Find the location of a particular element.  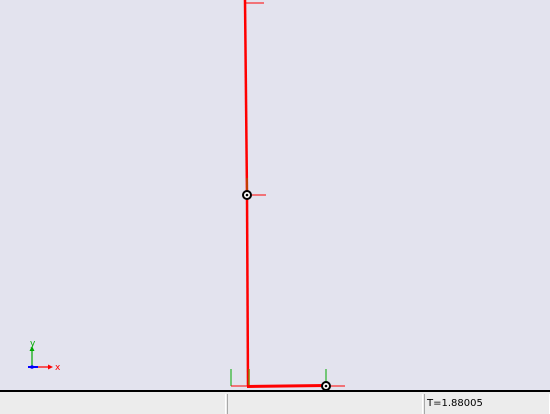

triad-x-label: x is located at coordinates (58, 368).